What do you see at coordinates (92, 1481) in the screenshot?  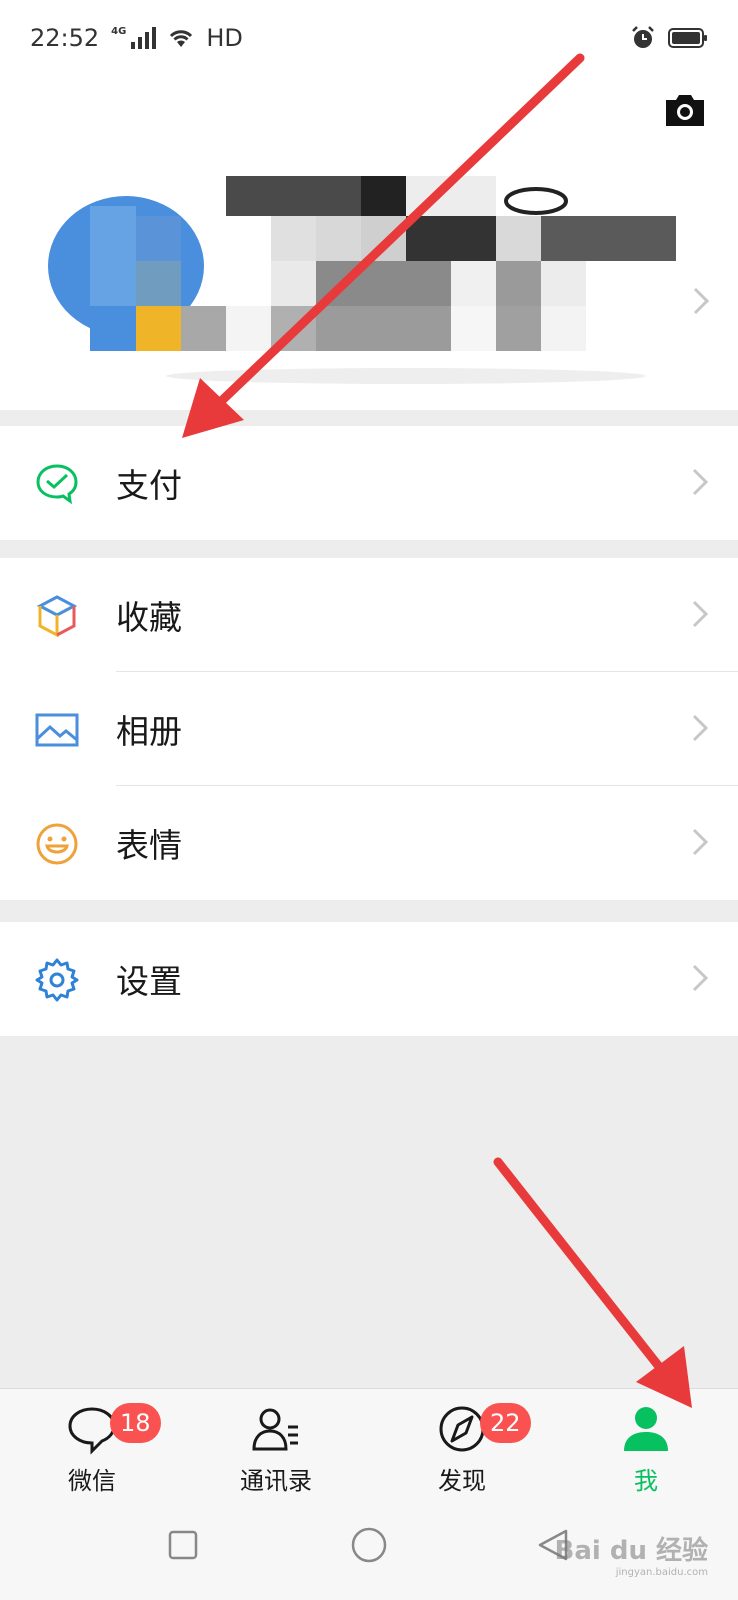 I see `tab-chats-label: 微信` at bounding box center [92, 1481].